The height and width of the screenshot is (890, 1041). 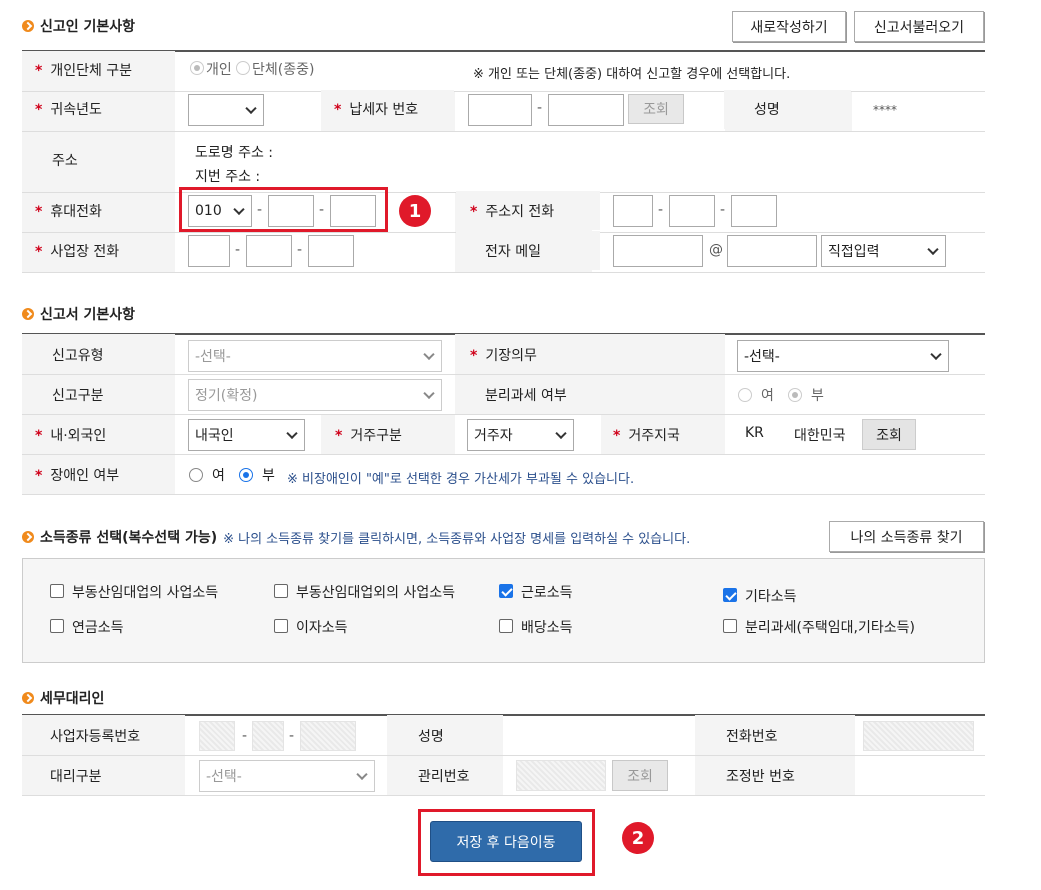 What do you see at coordinates (817, 396) in the screenshot?
I see `separate-tax-no-label: 부` at bounding box center [817, 396].